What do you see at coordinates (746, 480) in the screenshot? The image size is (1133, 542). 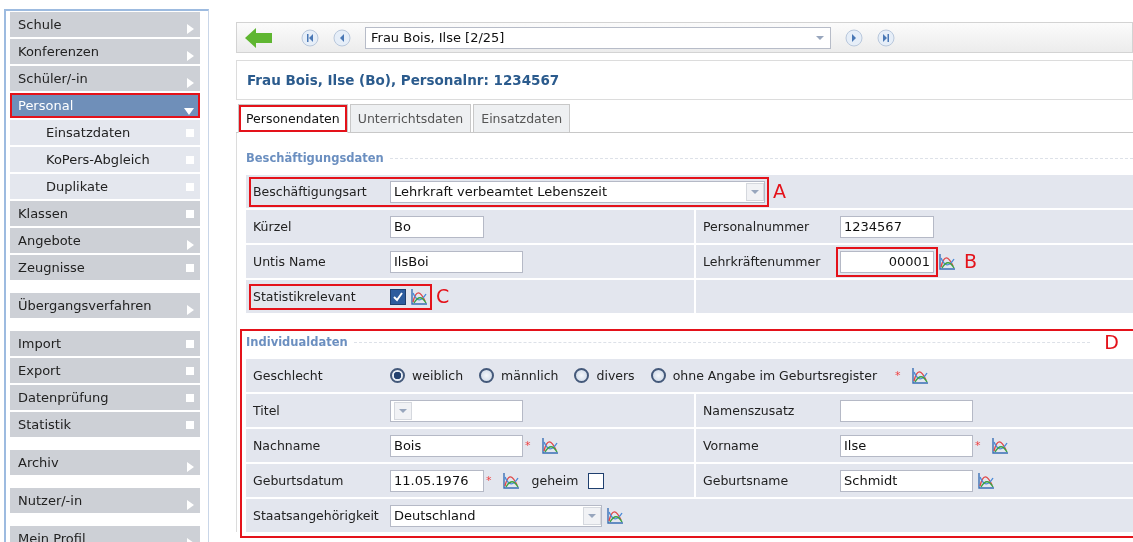 I see `field-label: Geburtsname` at bounding box center [746, 480].